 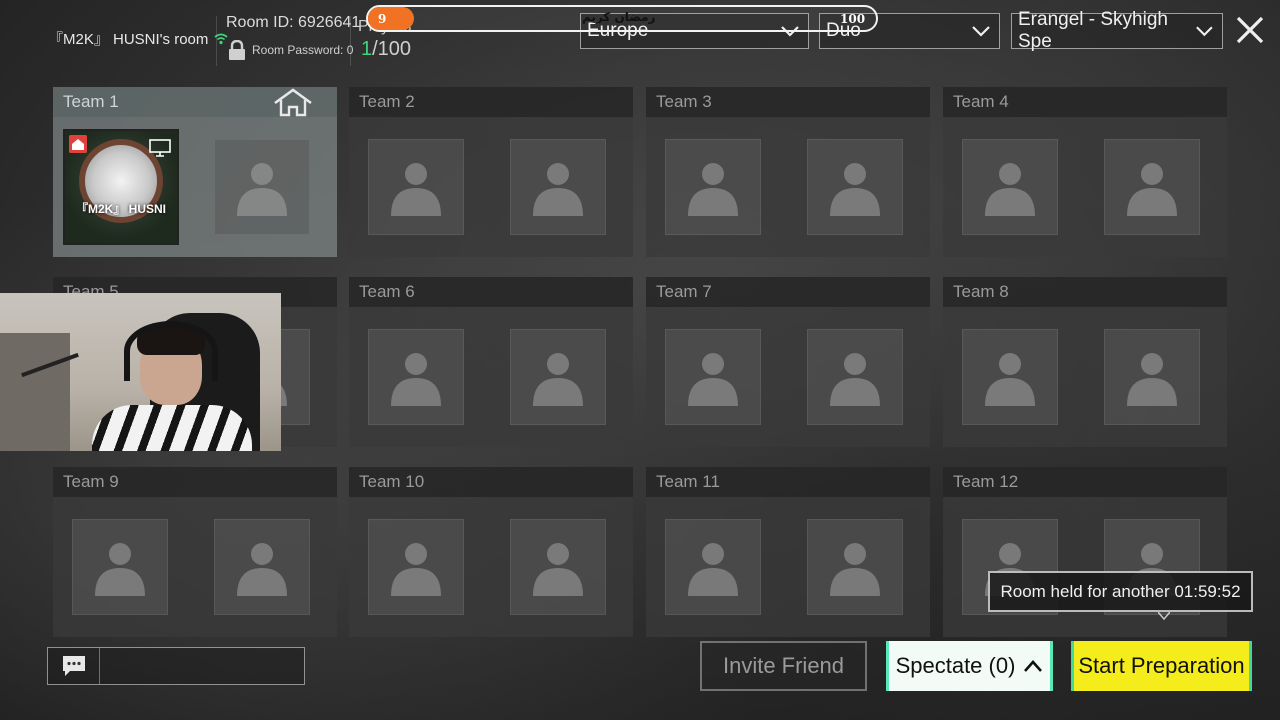 What do you see at coordinates (172, 428) in the screenshot?
I see `streamer-shirt` at bounding box center [172, 428].